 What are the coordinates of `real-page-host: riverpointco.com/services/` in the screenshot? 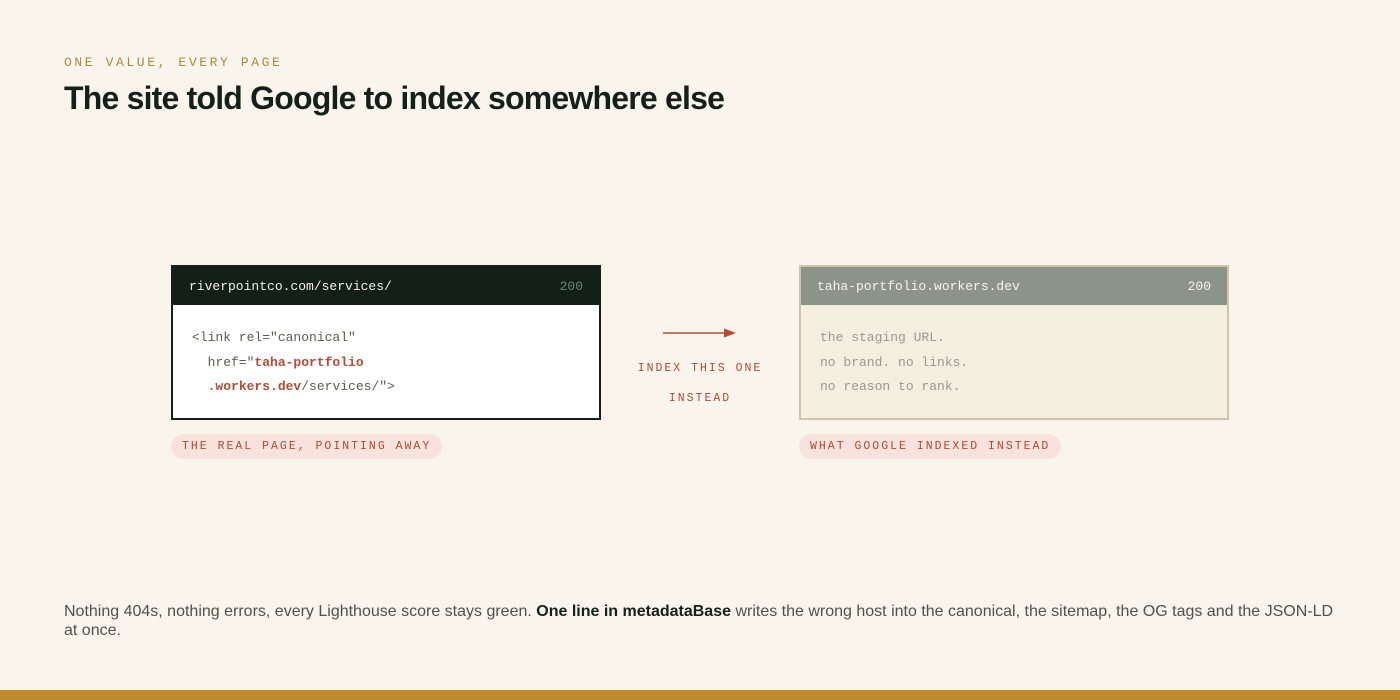 It's located at (290, 286).